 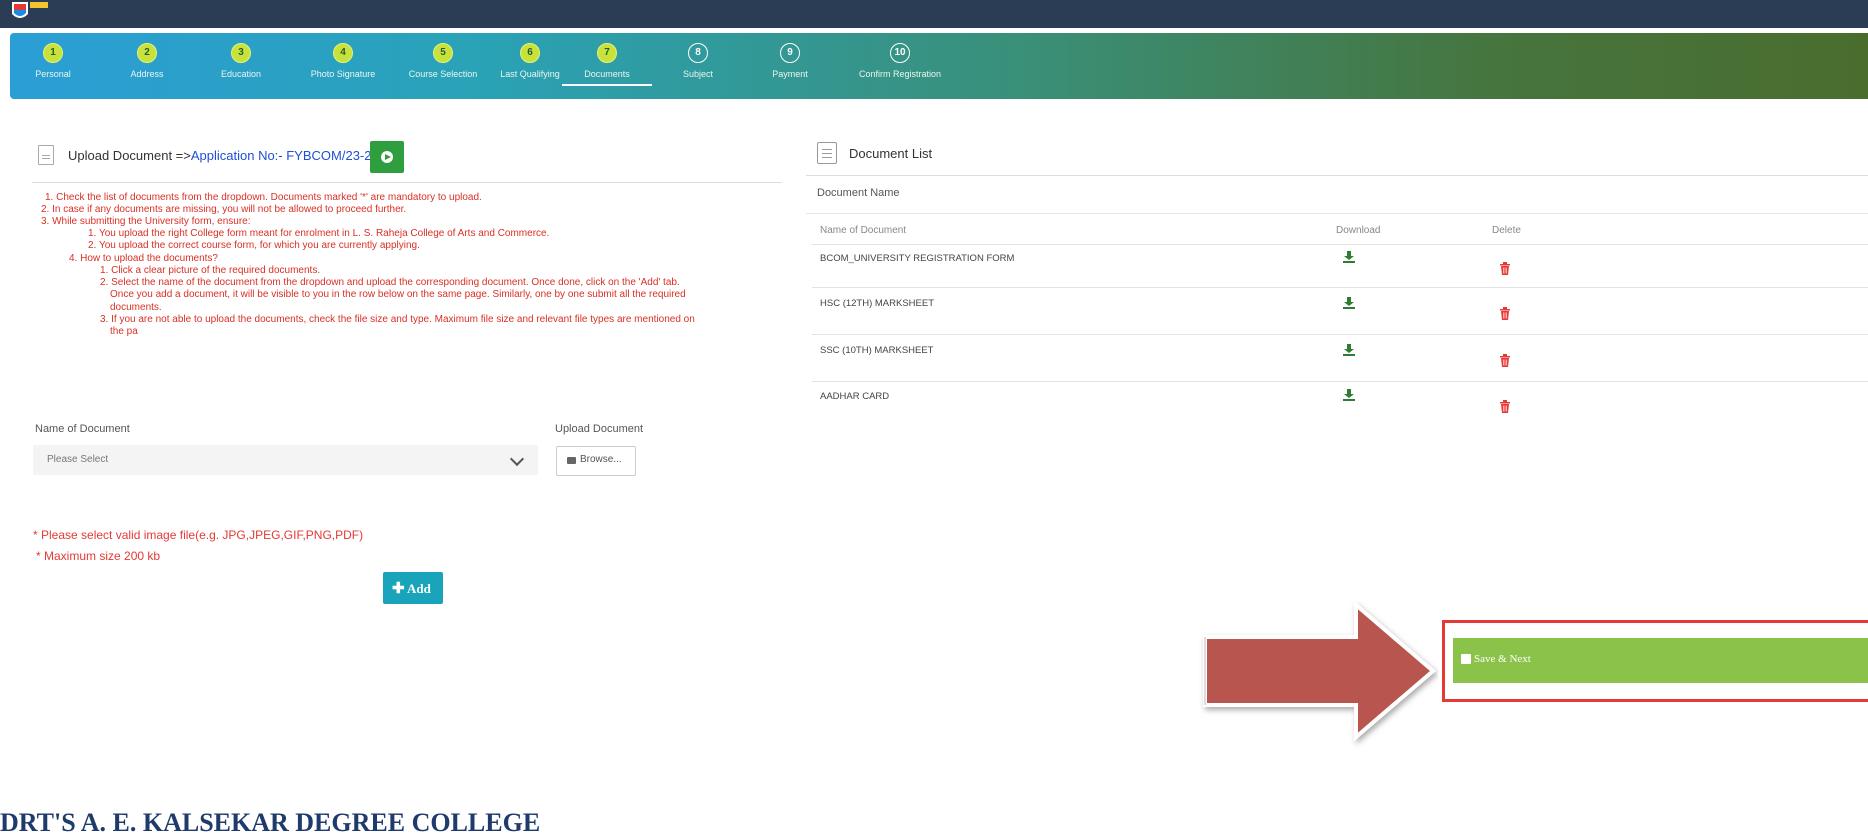 I want to click on name-of-document-label: Name of Document, so click(x=82, y=429).